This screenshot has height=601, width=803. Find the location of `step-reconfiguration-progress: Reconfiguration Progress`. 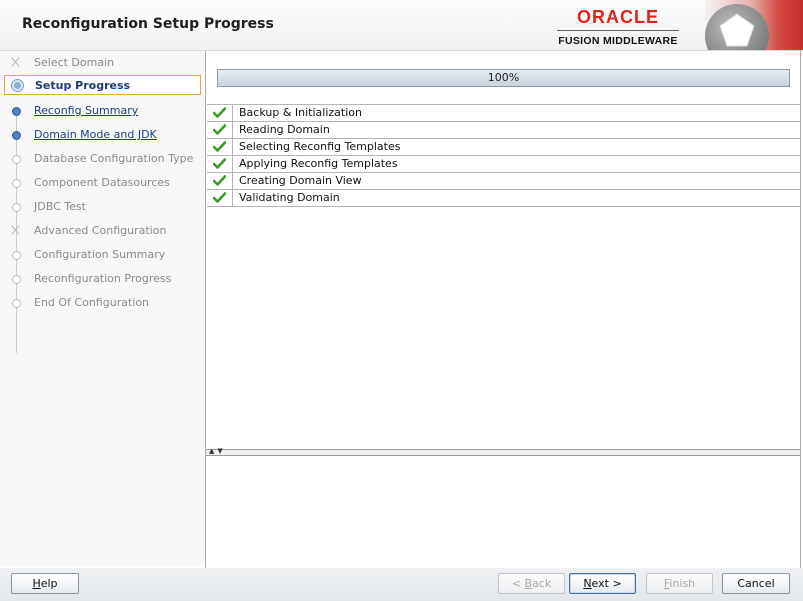

step-reconfiguration-progress: Reconfiguration Progress is located at coordinates (102, 279).